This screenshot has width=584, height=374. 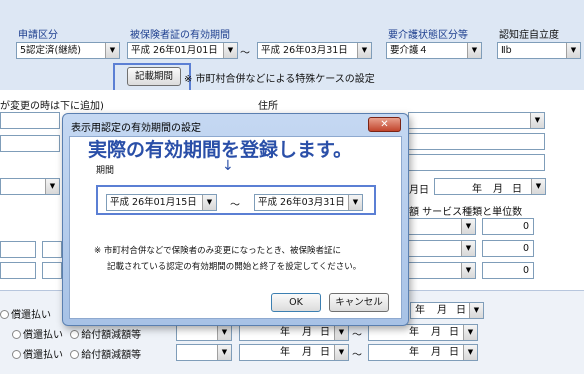 I want to click on date-select: 年 月 日 ▼, so click(x=490, y=186).